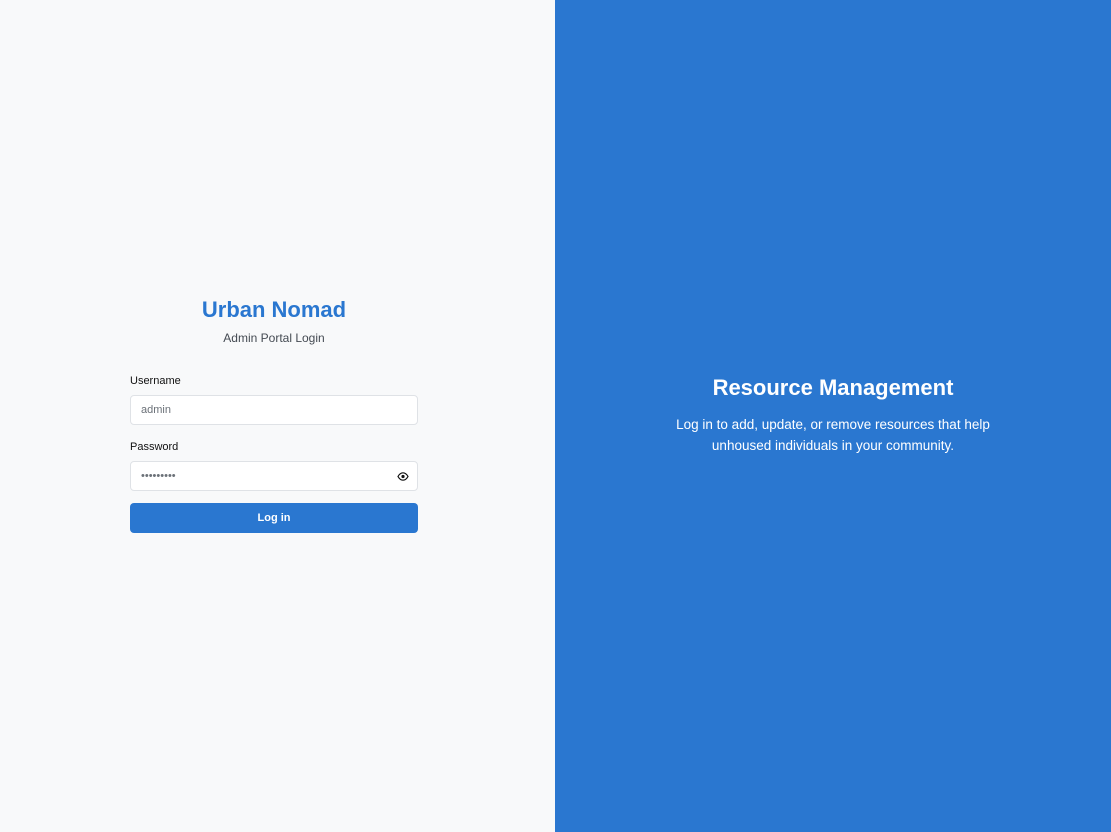  What do you see at coordinates (833, 387) in the screenshot?
I see `promo-title: Resource Management` at bounding box center [833, 387].